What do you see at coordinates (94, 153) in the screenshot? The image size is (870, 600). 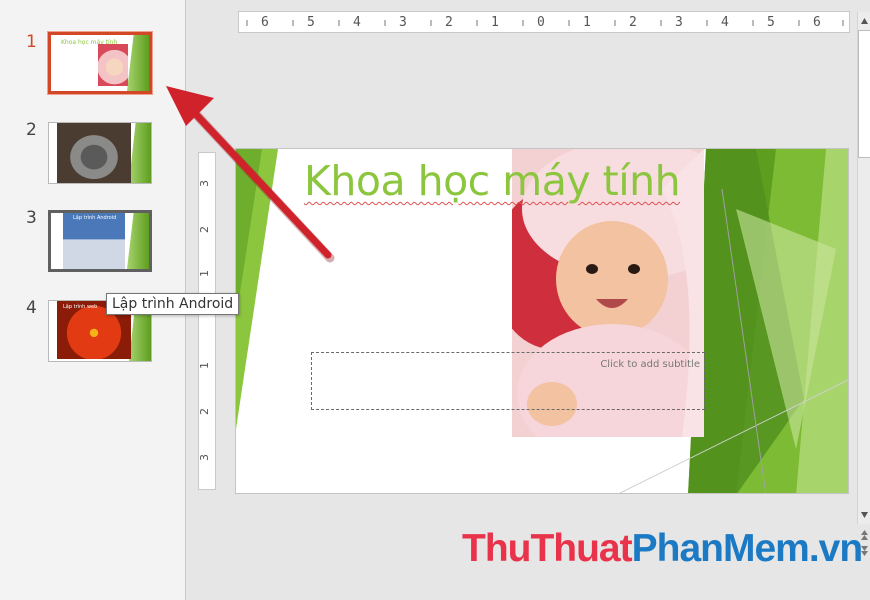 I see `thumbnail-koala-photo` at bounding box center [94, 153].